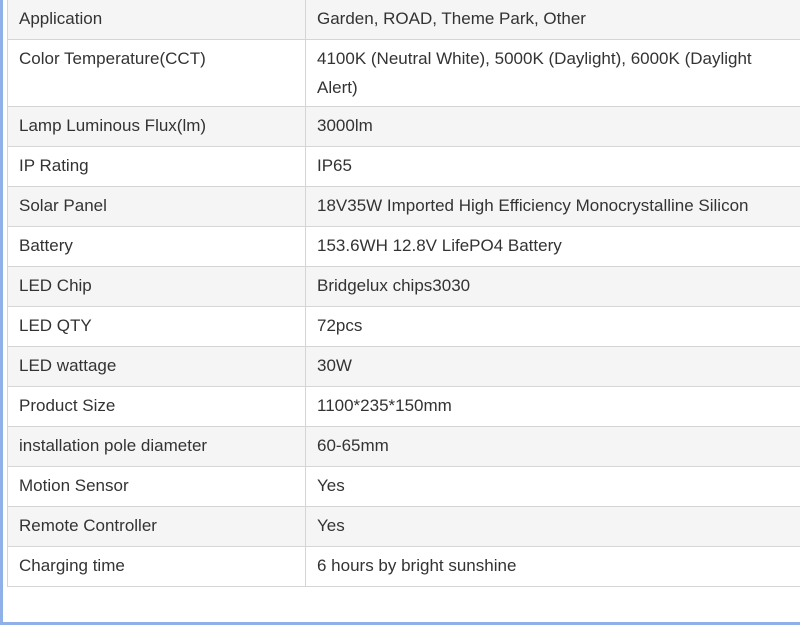  I want to click on table-row: Lamp Luminous Flux(lm) 3000lm, so click(403, 126).